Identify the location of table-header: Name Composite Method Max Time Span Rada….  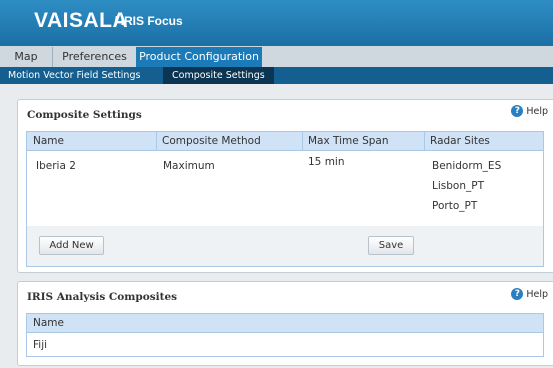
(285, 141).